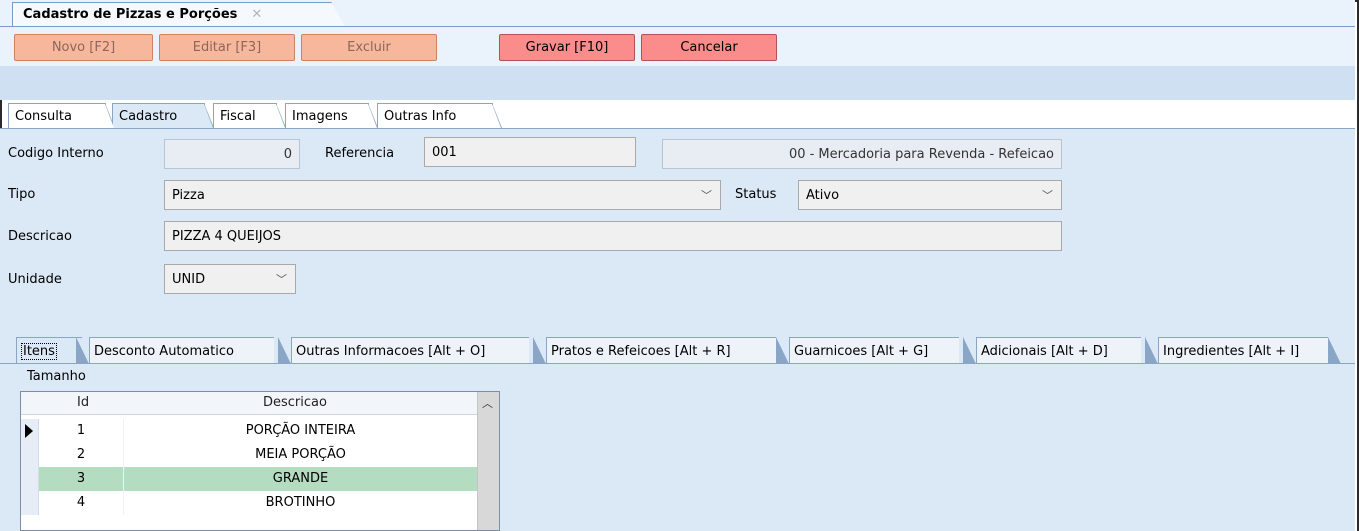 The width and height of the screenshot is (1359, 531). Describe the element at coordinates (35, 279) in the screenshot. I see `unidade-label: Unidade` at that location.